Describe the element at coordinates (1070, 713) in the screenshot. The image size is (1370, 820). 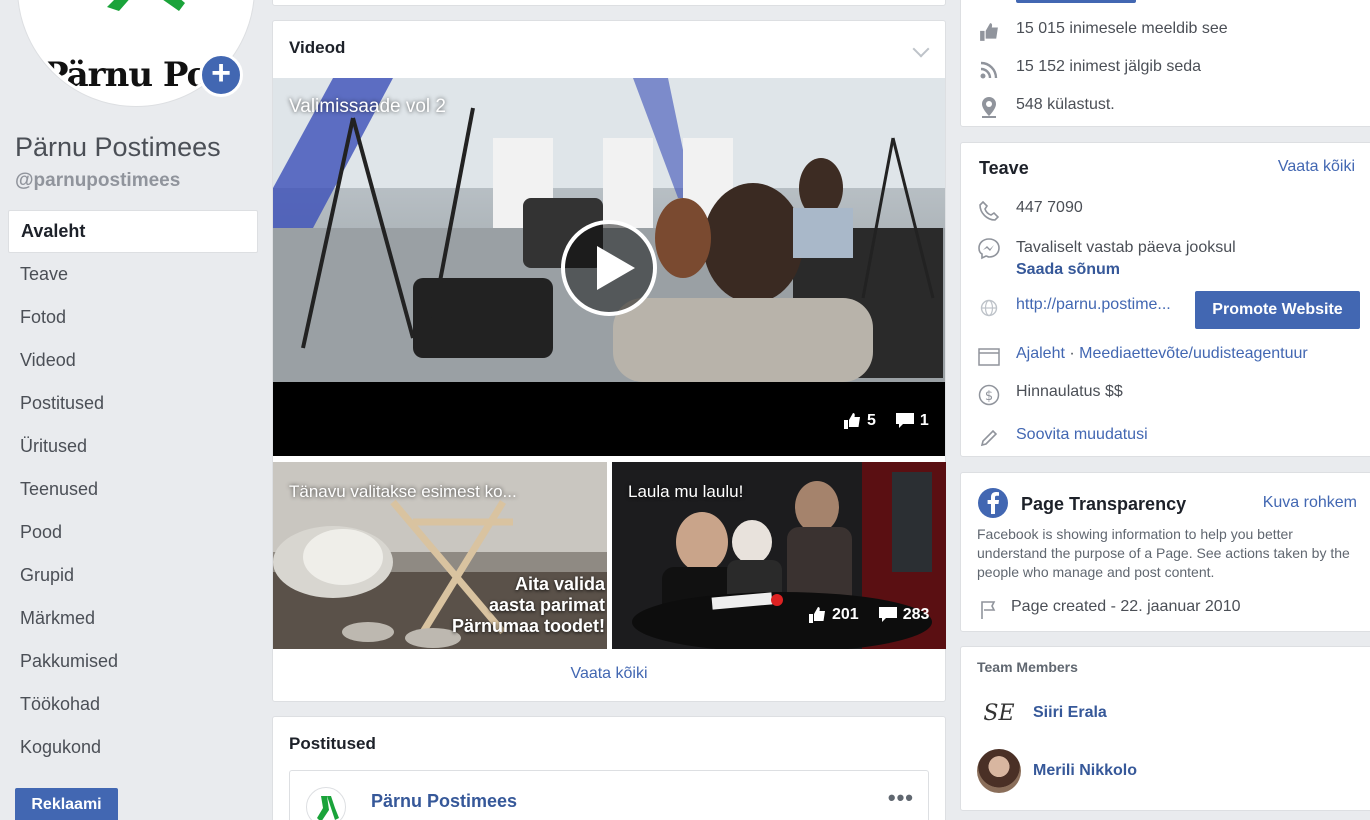
I see `member-name: Siiri Erala` at that location.